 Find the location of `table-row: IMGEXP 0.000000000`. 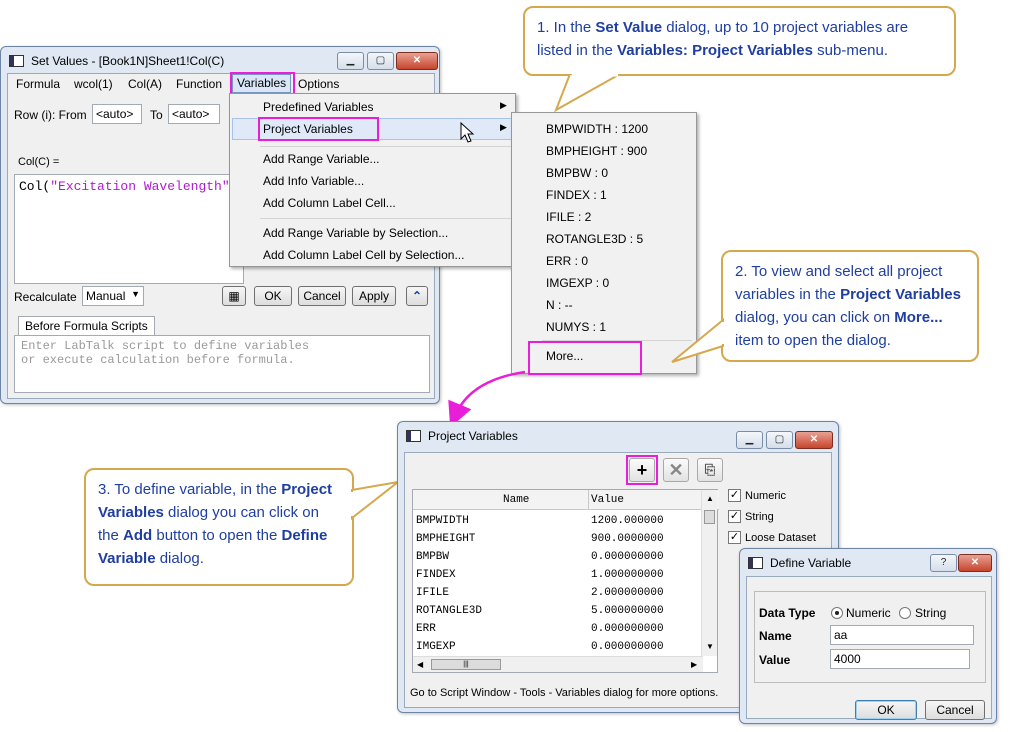

table-row: IMGEXP 0.000000000 is located at coordinates (565, 647).